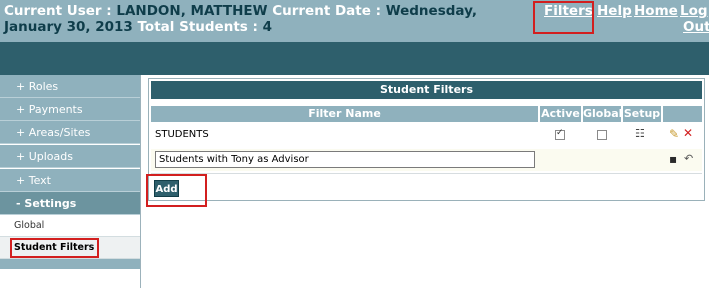  I want to click on nav-home-link: Home, so click(656, 11).